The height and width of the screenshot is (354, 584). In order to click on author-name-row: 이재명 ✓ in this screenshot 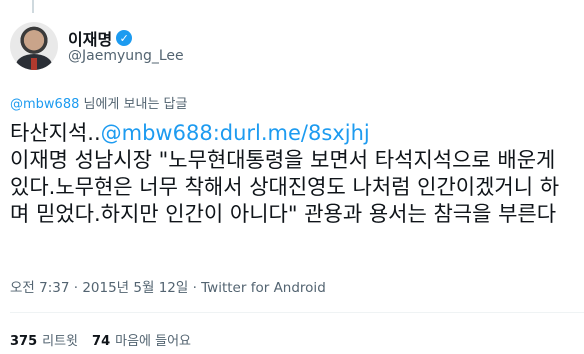, I will do `click(100, 38)`.